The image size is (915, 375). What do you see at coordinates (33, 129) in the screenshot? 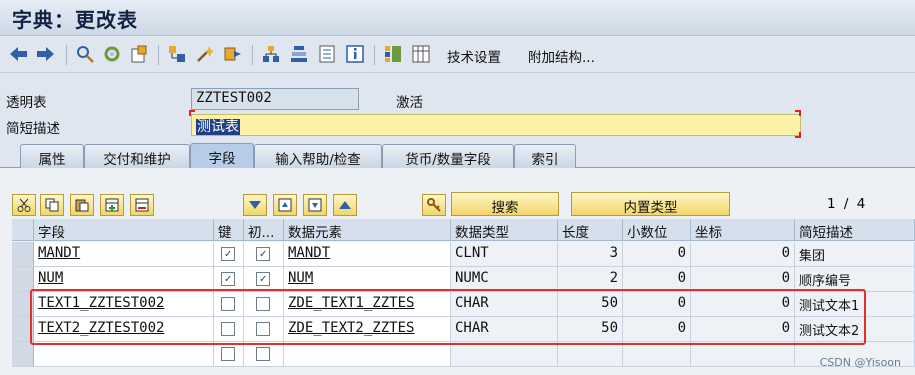
I see `short-description-label: 简短描述` at bounding box center [33, 129].